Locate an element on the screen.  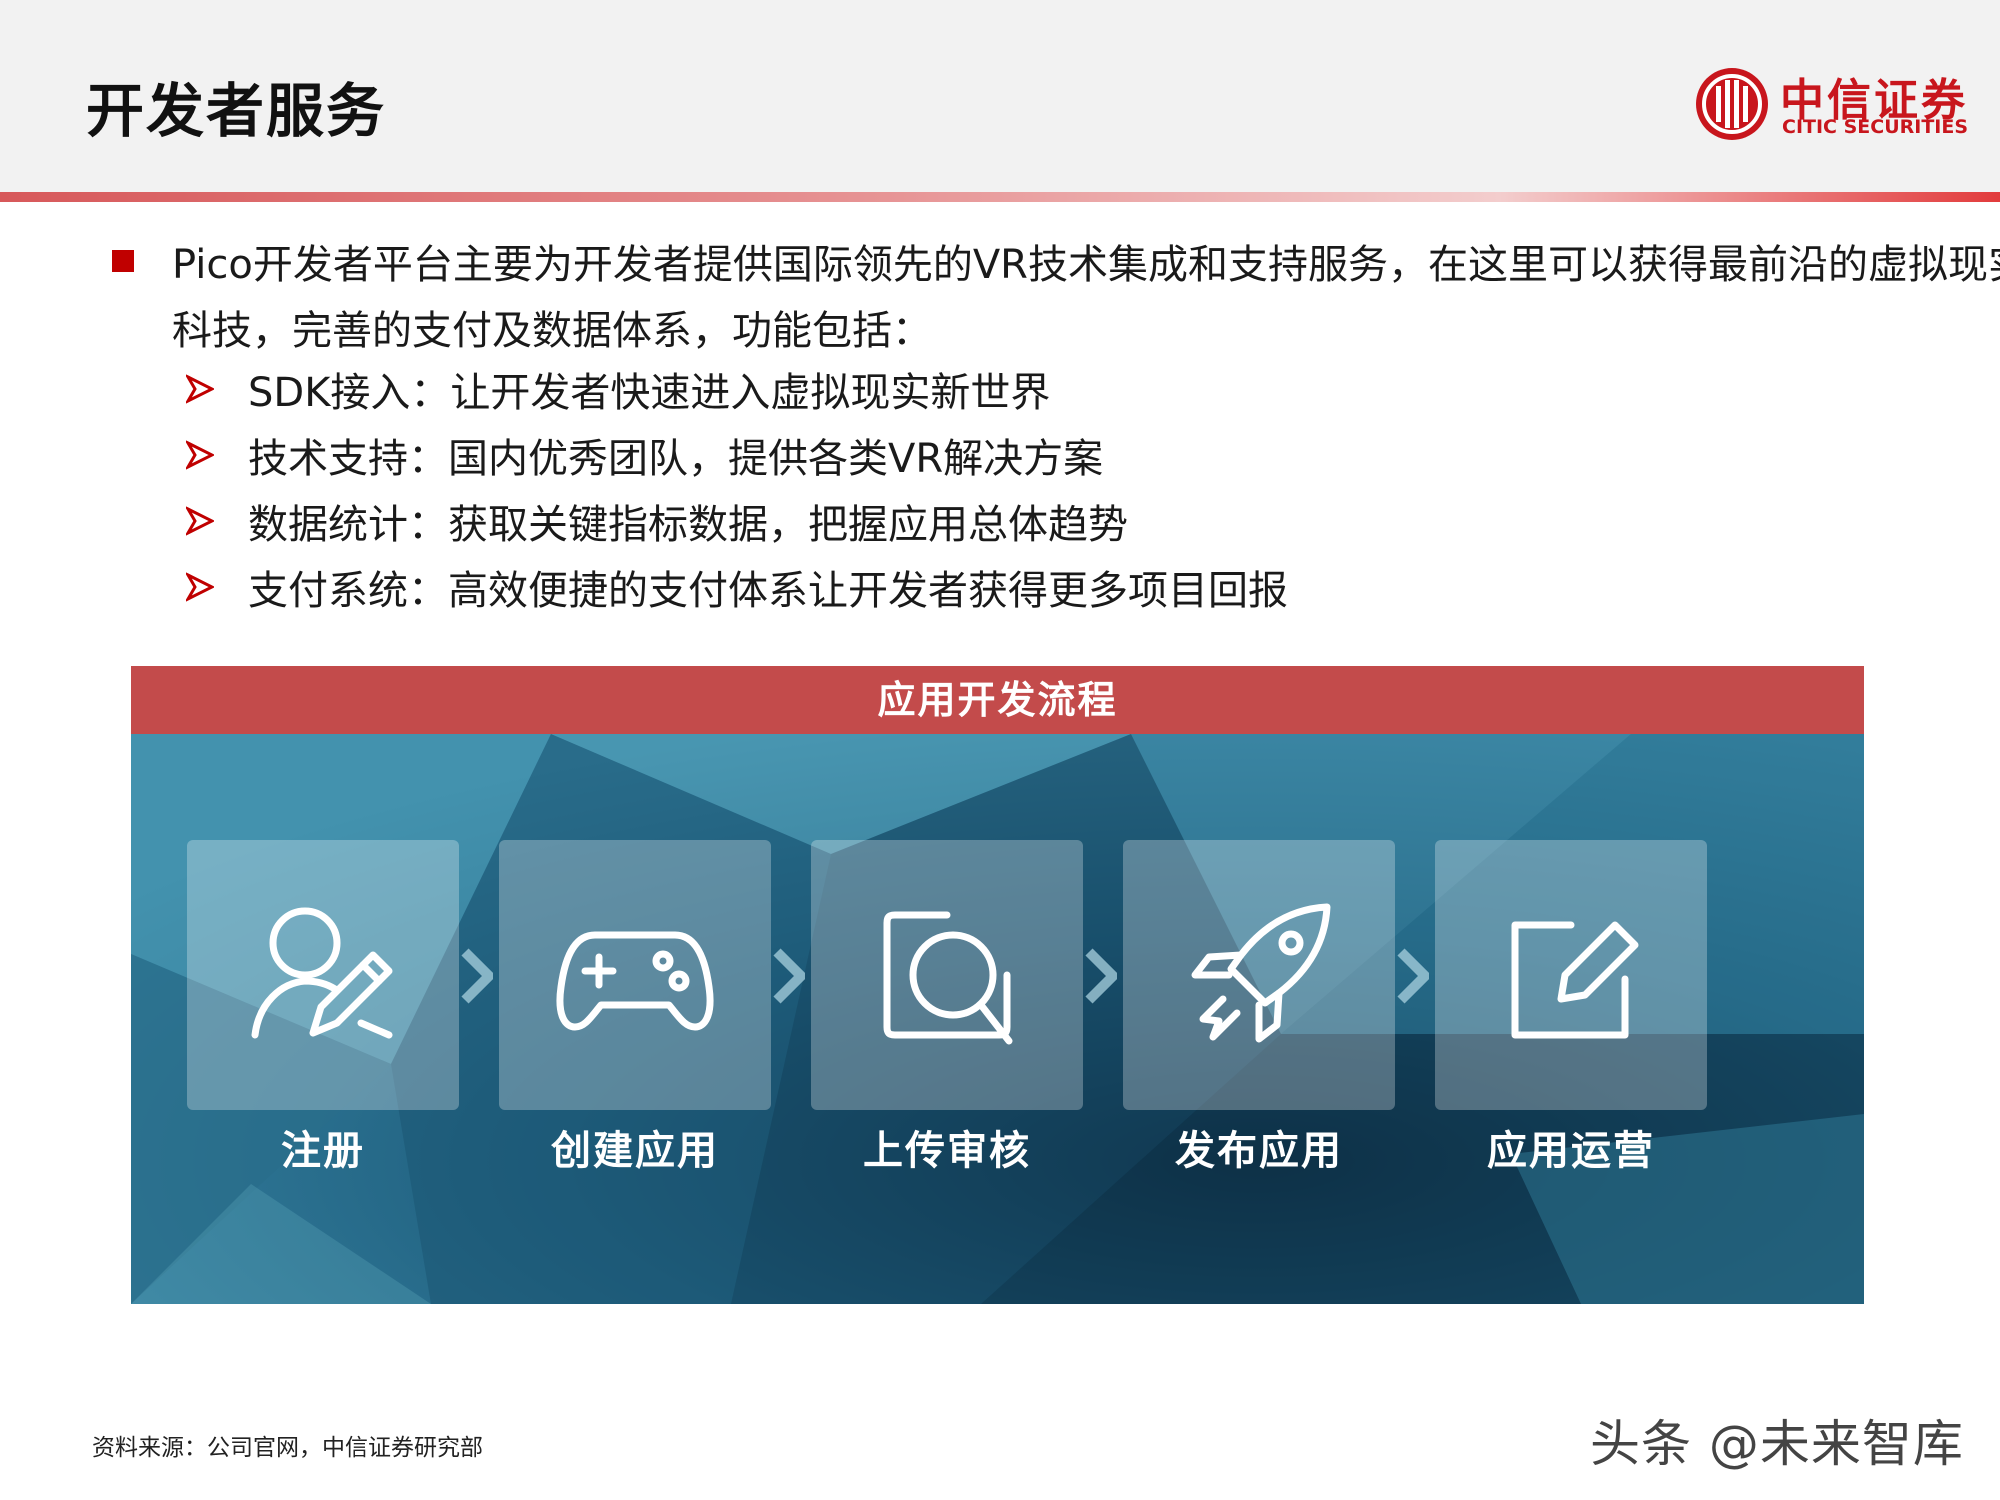
source-note: 资料来源：公司官网，中信证券研究部 is located at coordinates (287, 1448).